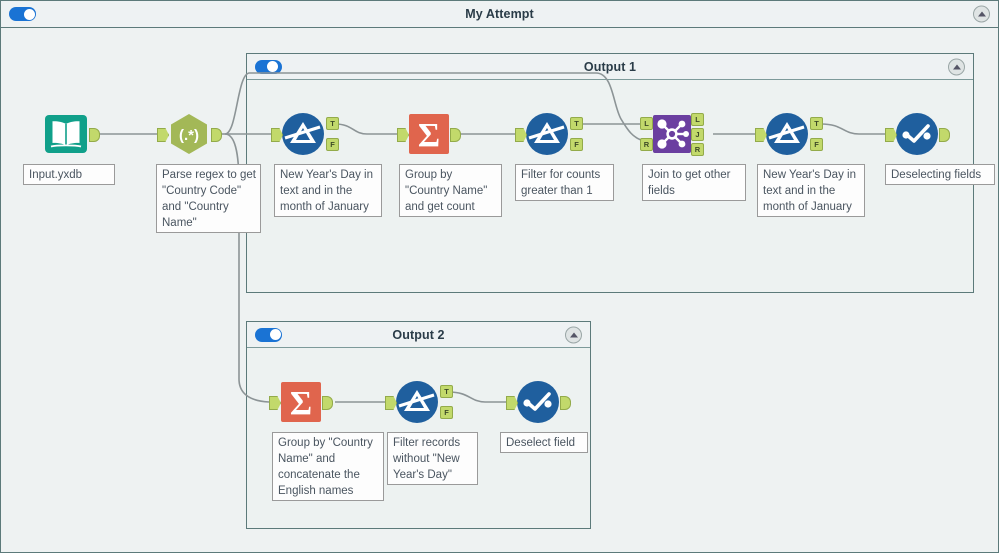 The height and width of the screenshot is (553, 999). I want to click on output-anchor-right: R, so click(697, 149).